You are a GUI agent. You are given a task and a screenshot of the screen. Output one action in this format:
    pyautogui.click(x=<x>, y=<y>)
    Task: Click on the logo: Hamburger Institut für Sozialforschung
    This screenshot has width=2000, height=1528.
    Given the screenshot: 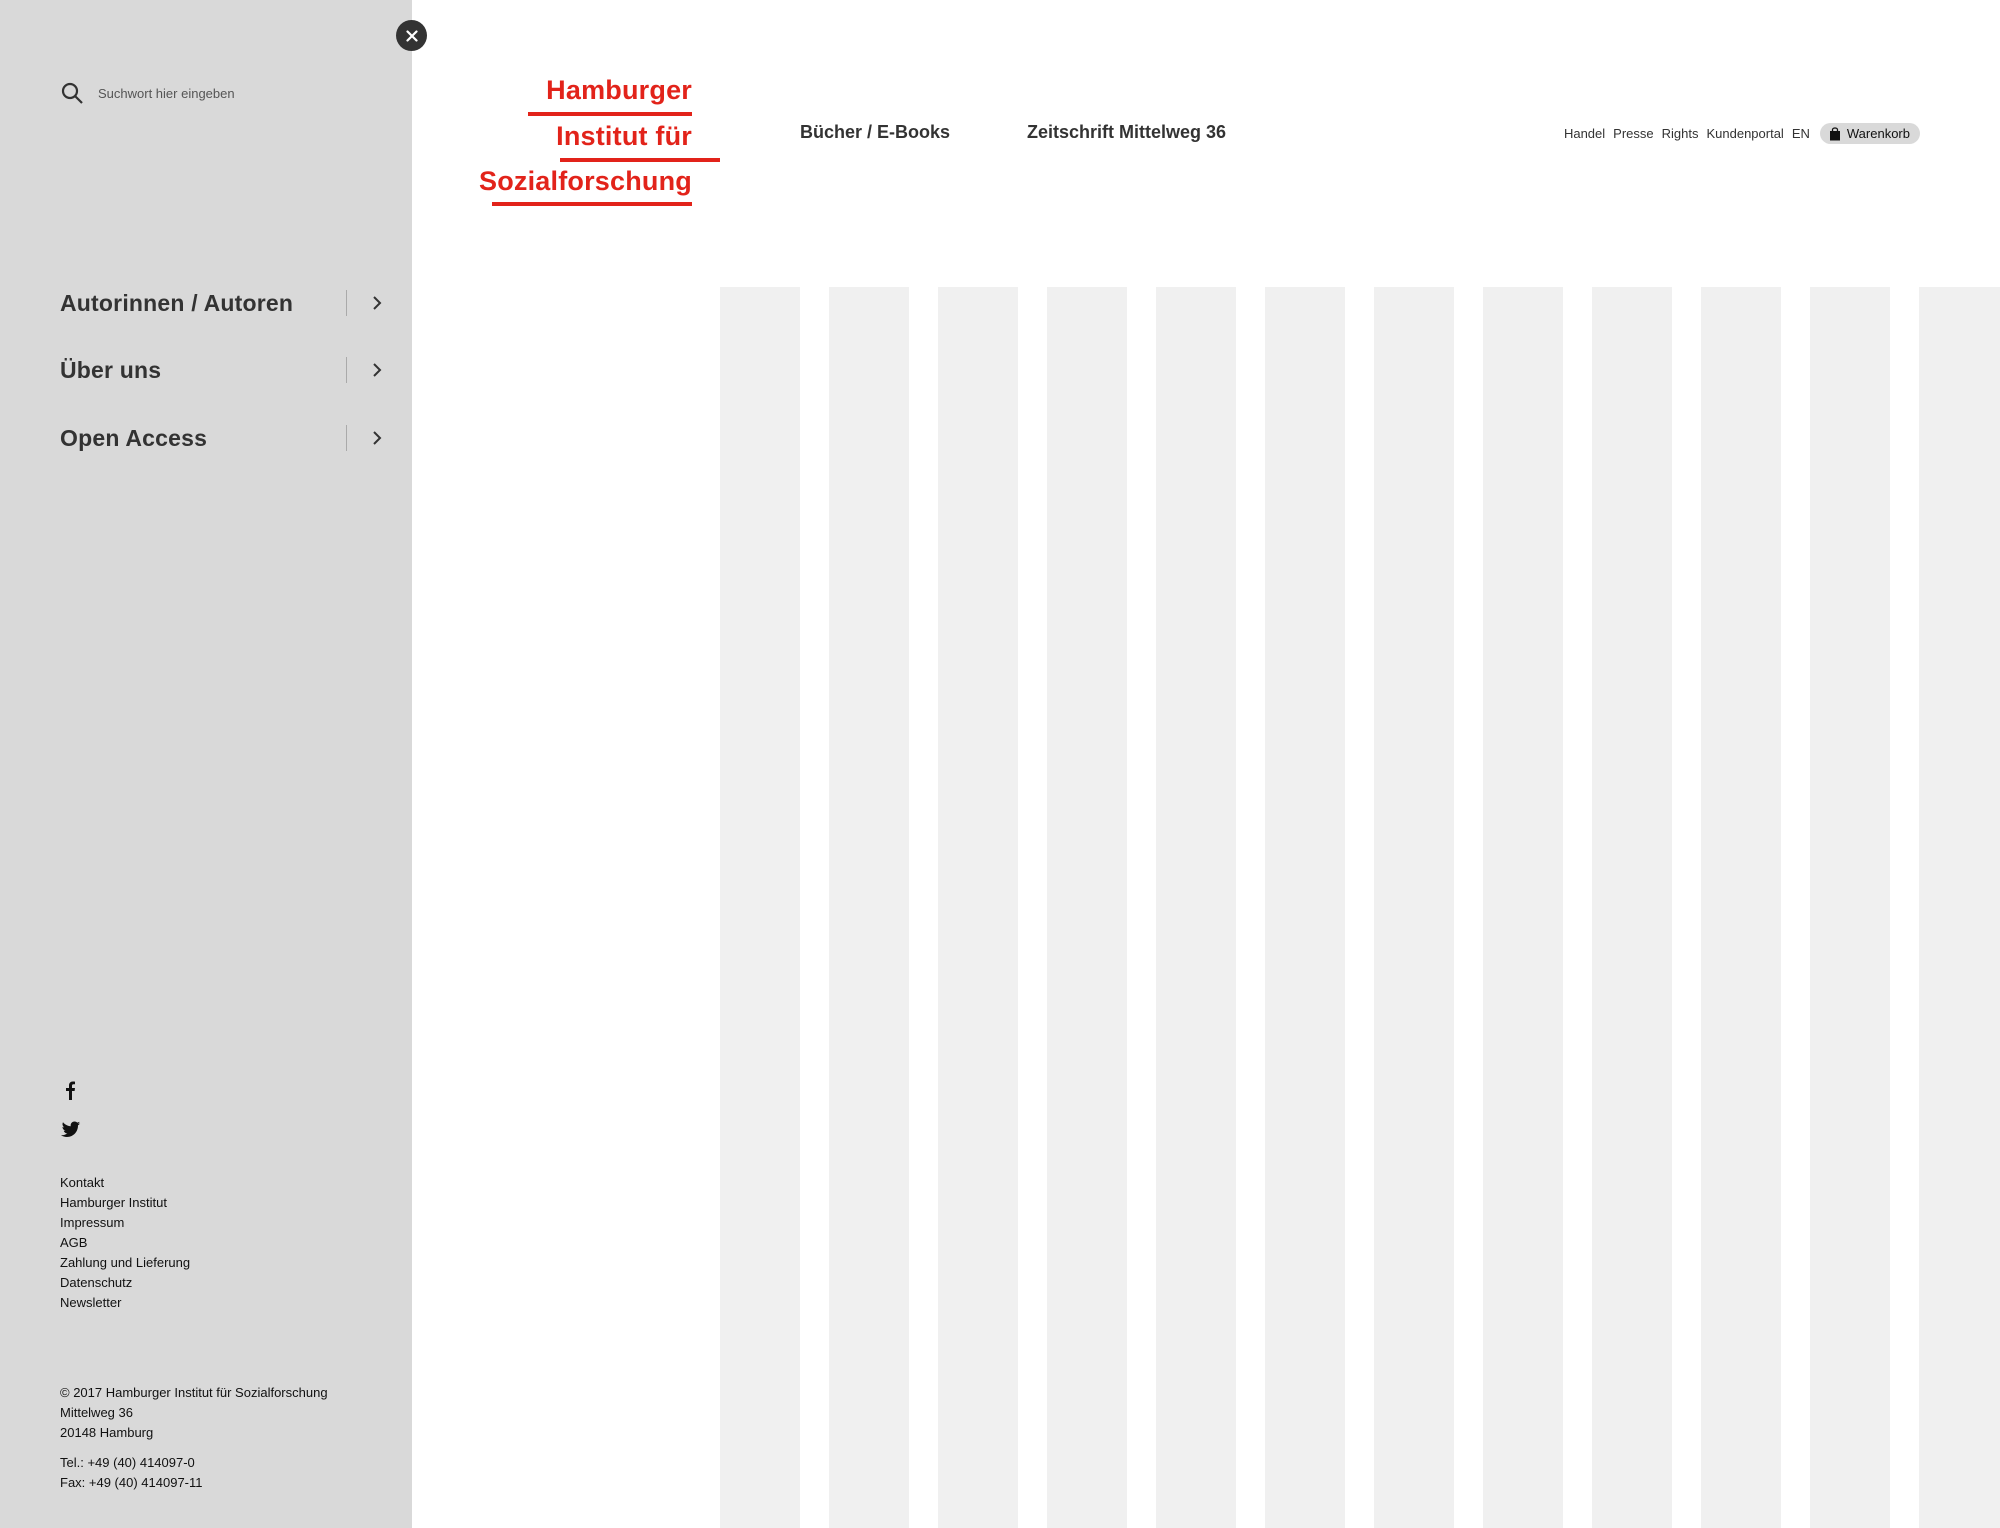 What is the action you would take?
    pyautogui.click(x=599, y=140)
    